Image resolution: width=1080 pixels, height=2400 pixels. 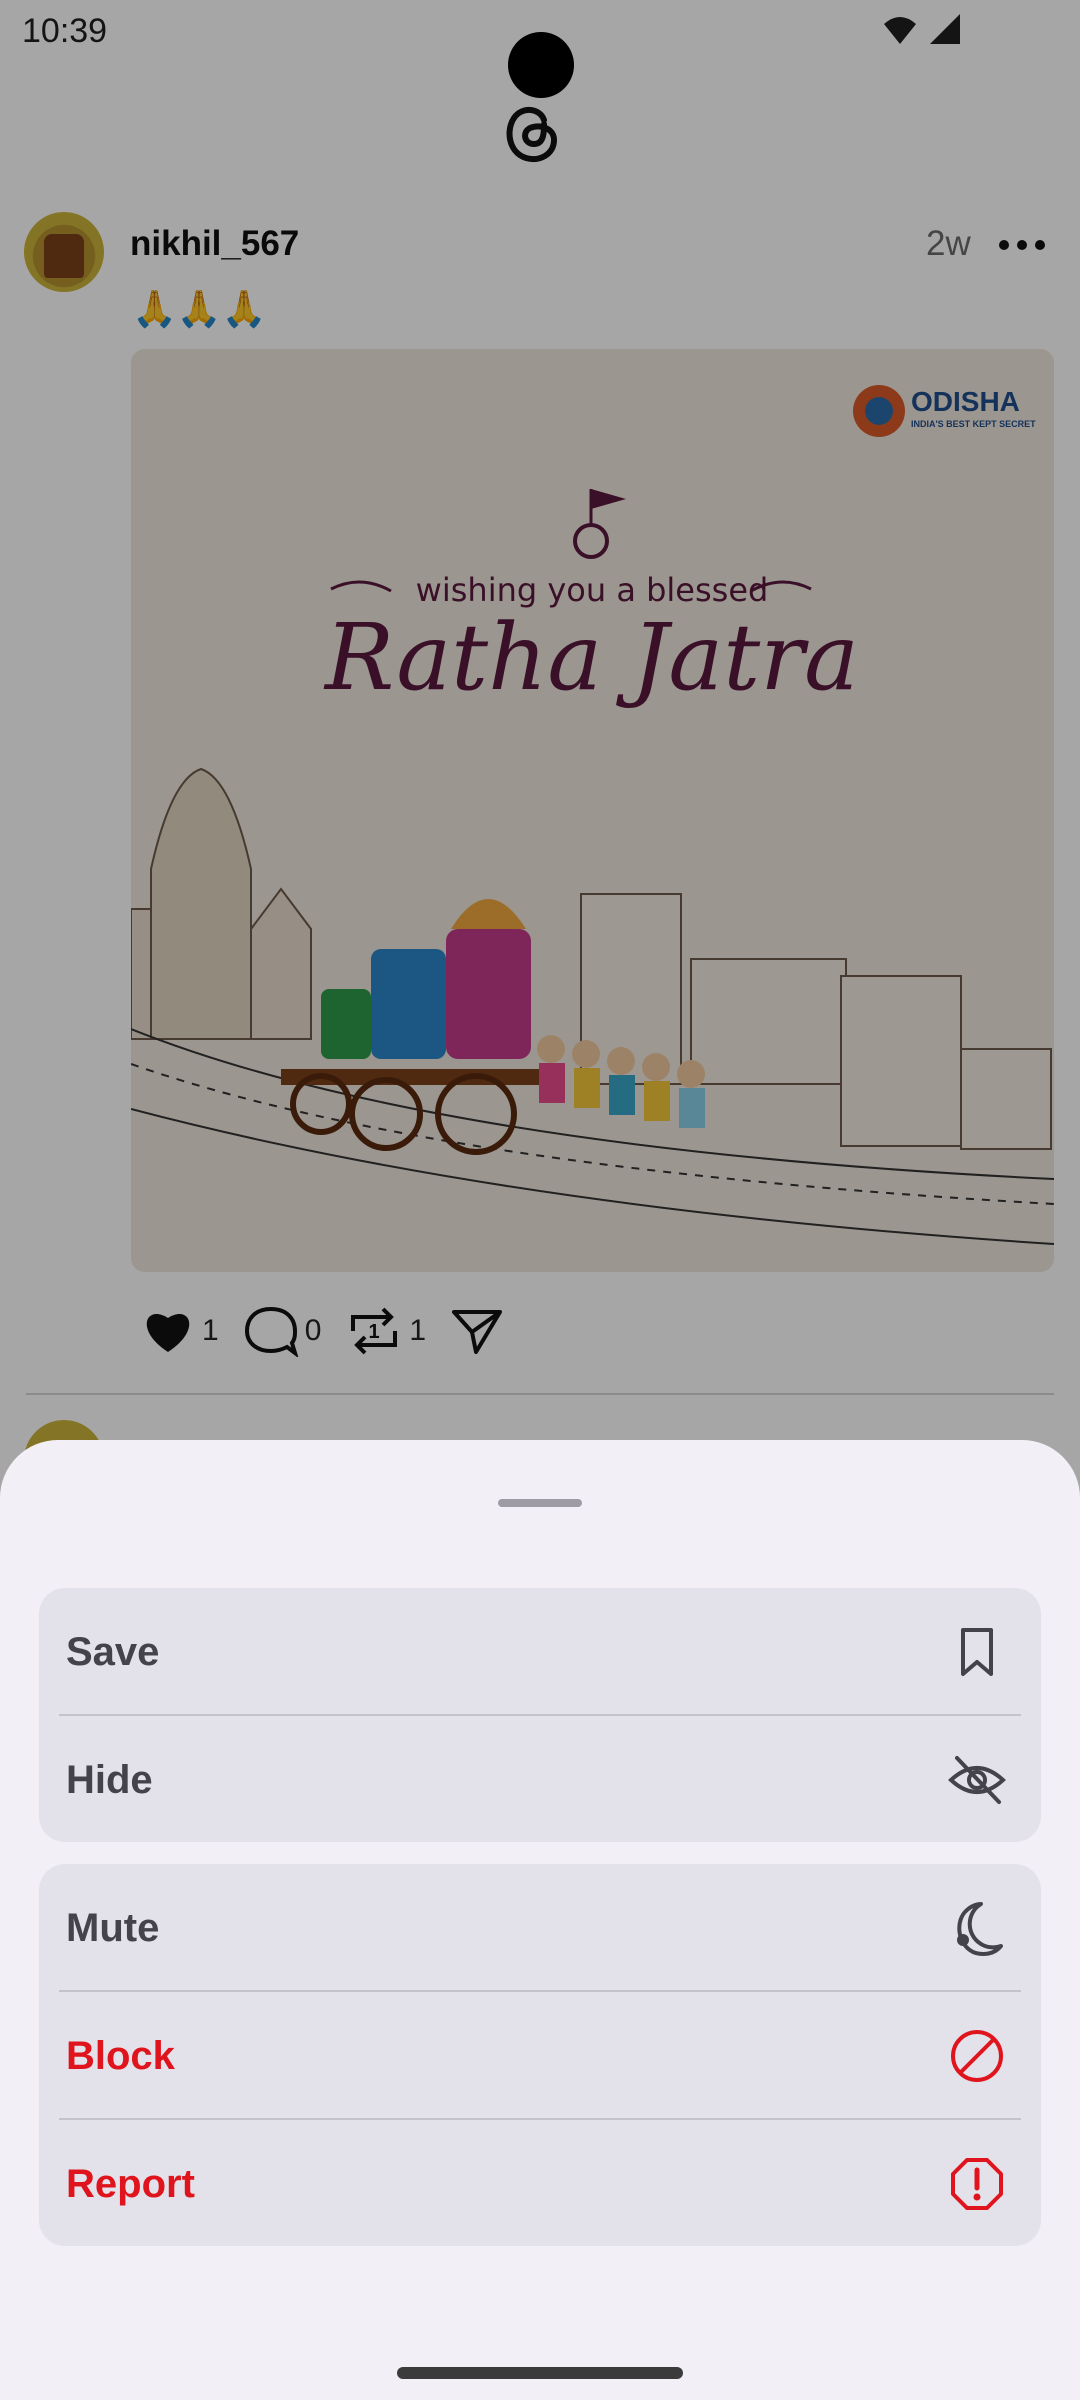 I want to click on report-icon, so click(x=977, y=2184).